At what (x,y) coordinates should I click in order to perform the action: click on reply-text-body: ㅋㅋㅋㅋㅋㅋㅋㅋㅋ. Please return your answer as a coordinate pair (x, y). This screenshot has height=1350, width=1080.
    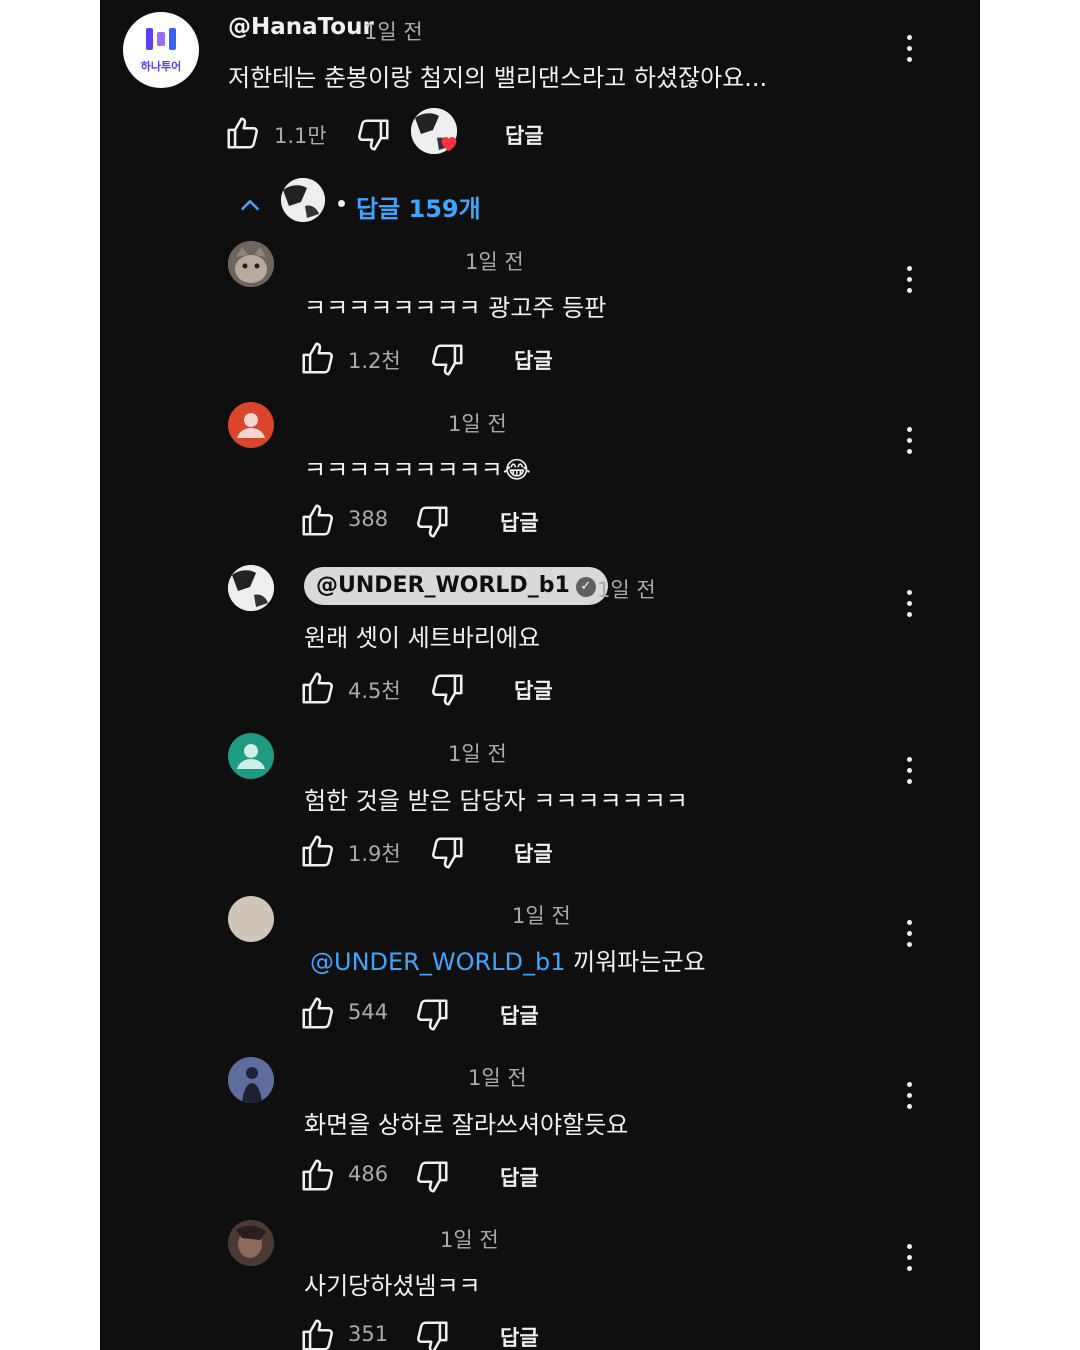
    Looking at the image, I should click on (403, 470).